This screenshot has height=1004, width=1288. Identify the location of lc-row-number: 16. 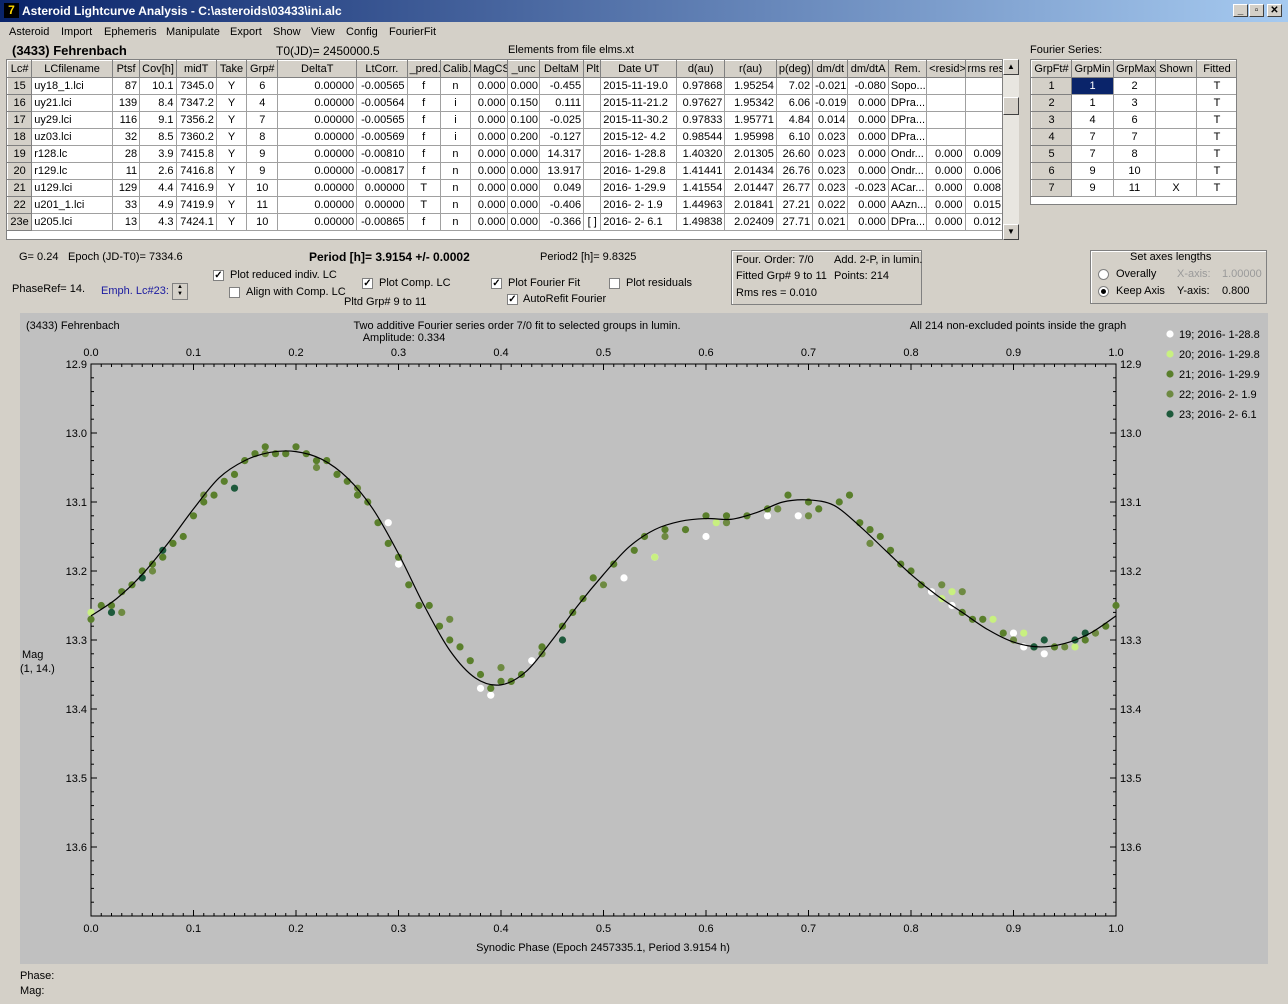
(20, 103).